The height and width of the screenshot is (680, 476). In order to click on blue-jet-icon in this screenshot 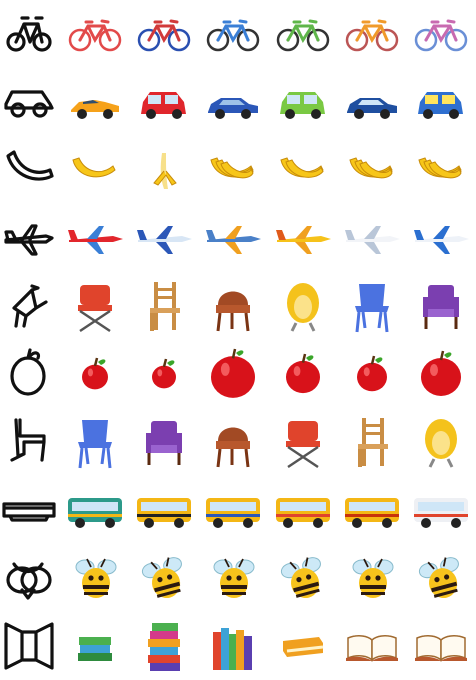, I will do `click(163, 238)`.